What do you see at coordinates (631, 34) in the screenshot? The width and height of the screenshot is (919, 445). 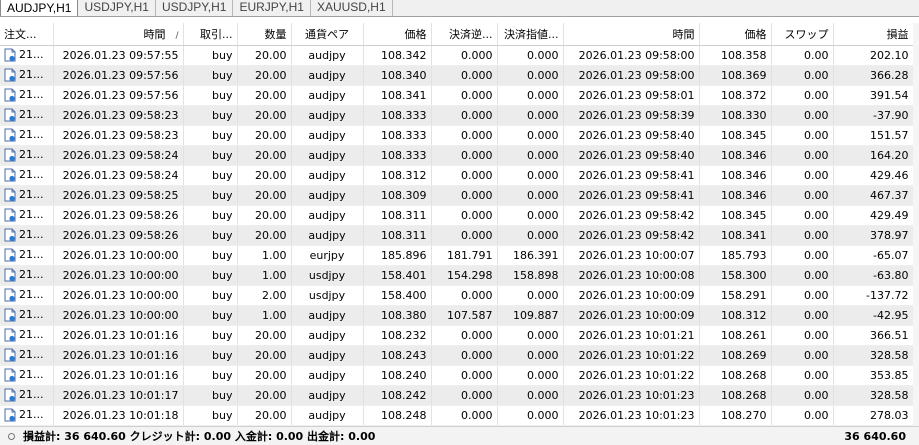 I see `column-header-close-time: 時間` at bounding box center [631, 34].